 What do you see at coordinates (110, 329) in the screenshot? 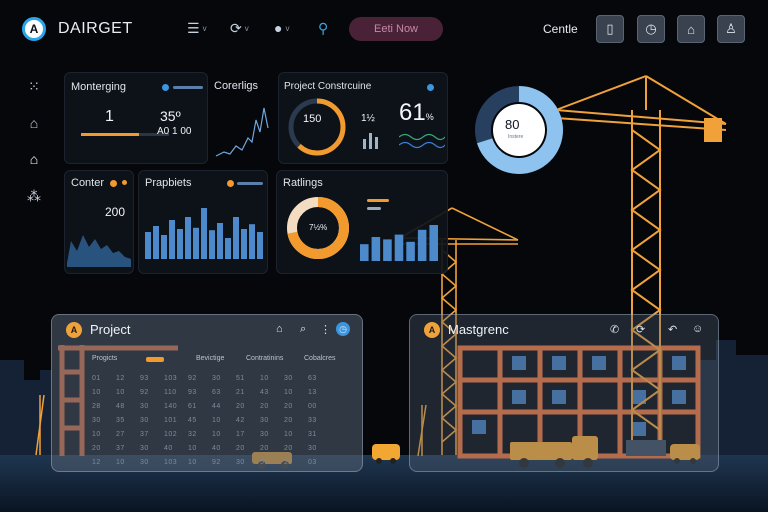
I see `panel-title: Project` at bounding box center [110, 329].